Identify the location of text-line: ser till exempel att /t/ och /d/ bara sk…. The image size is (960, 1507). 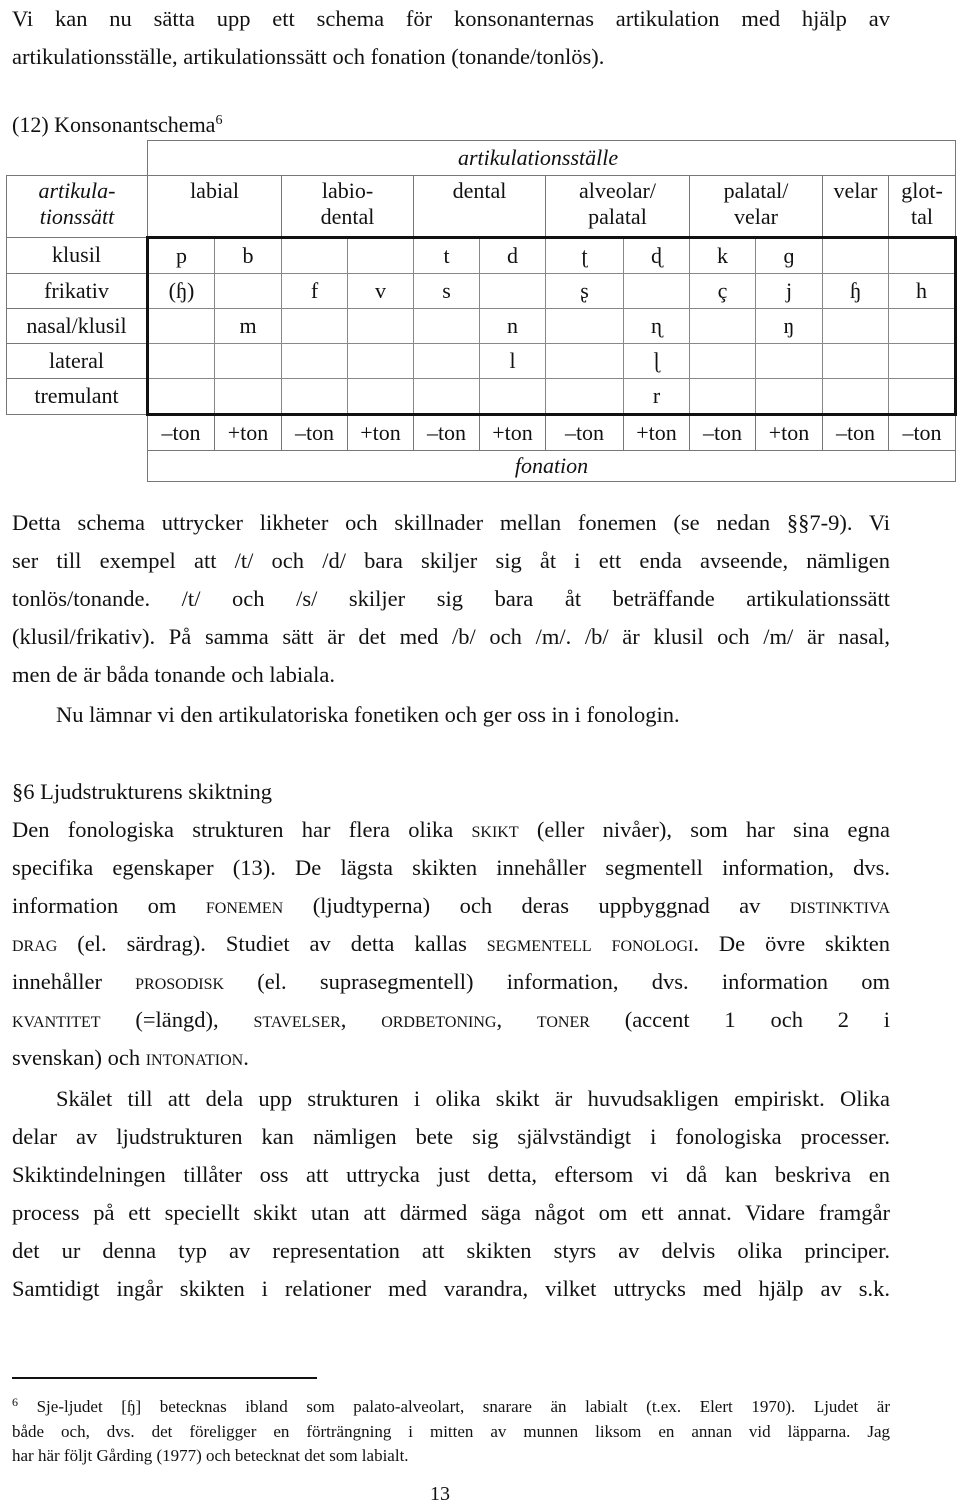
(451, 560).